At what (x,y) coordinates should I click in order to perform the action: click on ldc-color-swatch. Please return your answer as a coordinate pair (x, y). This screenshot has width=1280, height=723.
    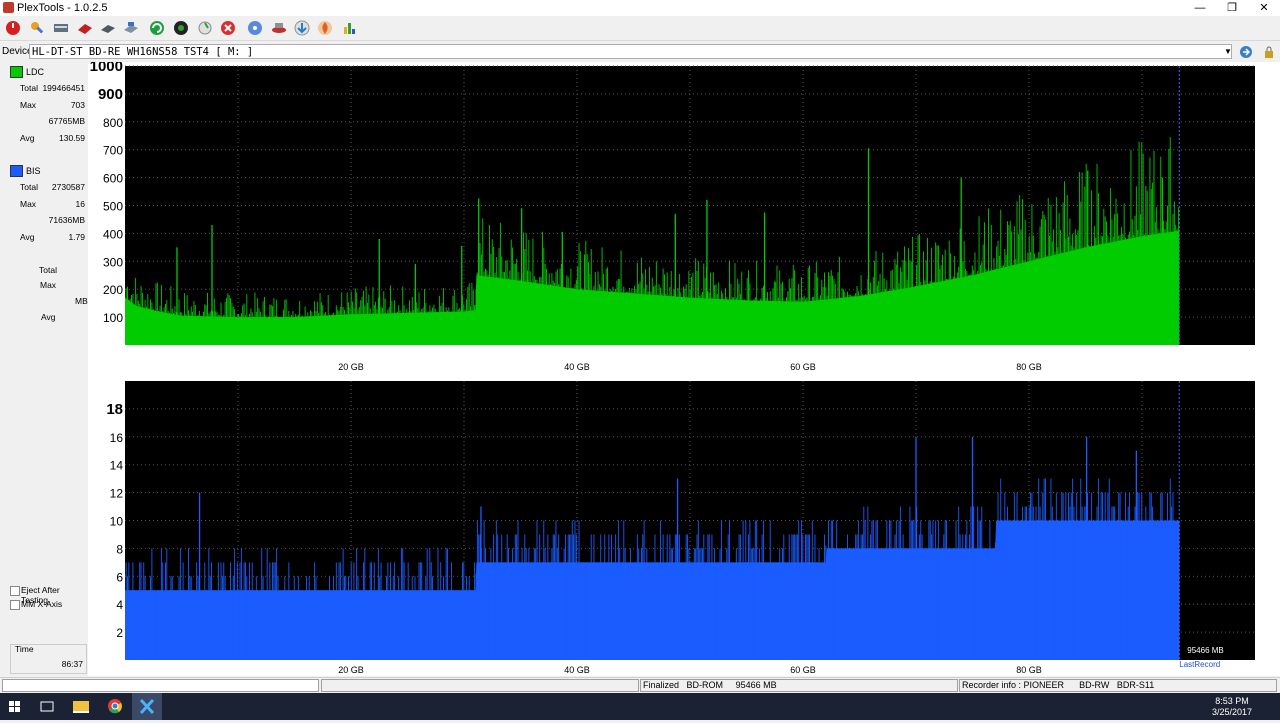
    Looking at the image, I should click on (16, 72).